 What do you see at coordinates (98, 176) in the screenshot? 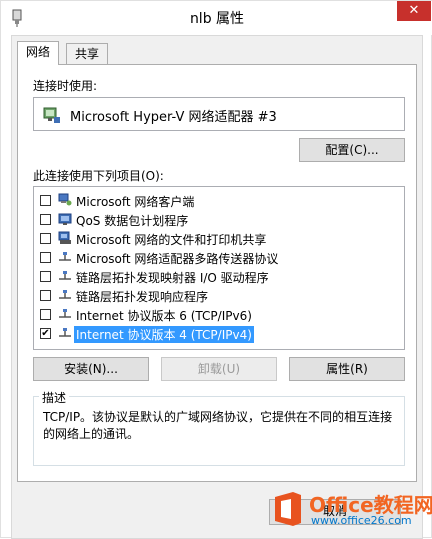
I see `items-label: 此连接使用下列项目(O):` at bounding box center [98, 176].